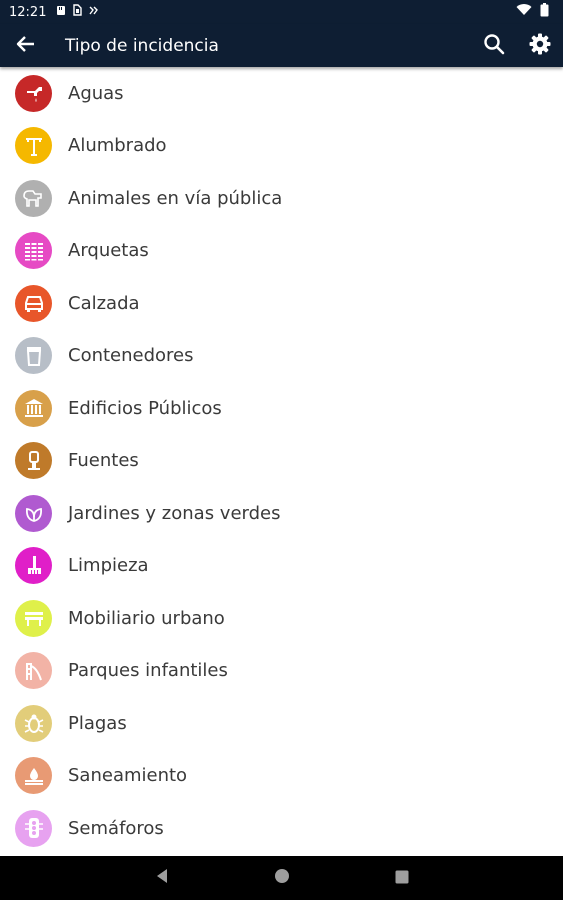 The image size is (563, 900). I want to click on list-item-edificios: Edificios Públicos, so click(281, 408).